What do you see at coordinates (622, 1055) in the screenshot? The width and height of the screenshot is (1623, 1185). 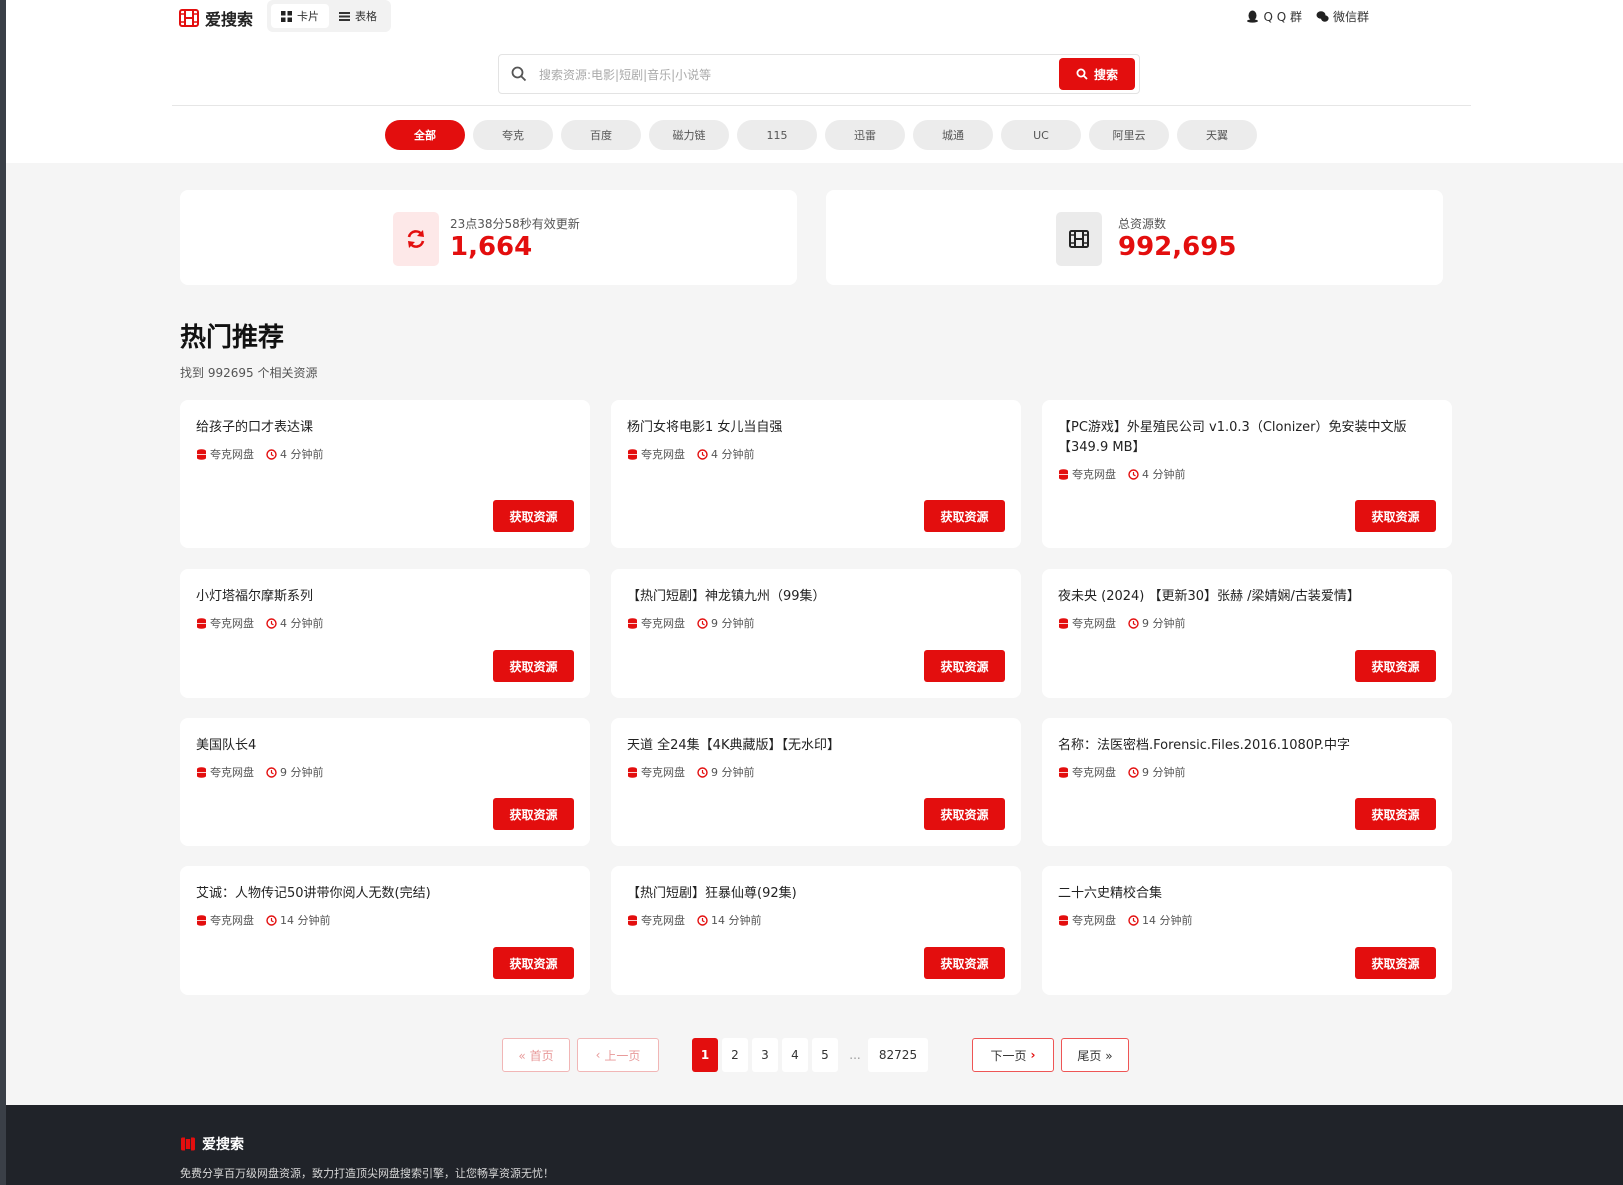 I see `prev-page-label: 上一页` at bounding box center [622, 1055].